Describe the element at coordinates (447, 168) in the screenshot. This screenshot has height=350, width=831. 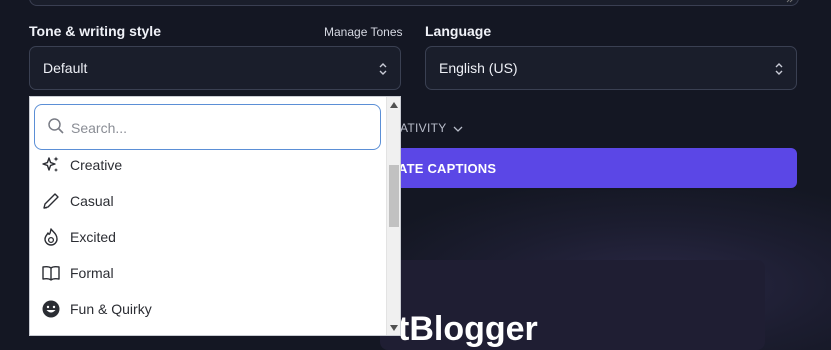
I see `generate-captions-label: ATE CAPTIONS` at that location.